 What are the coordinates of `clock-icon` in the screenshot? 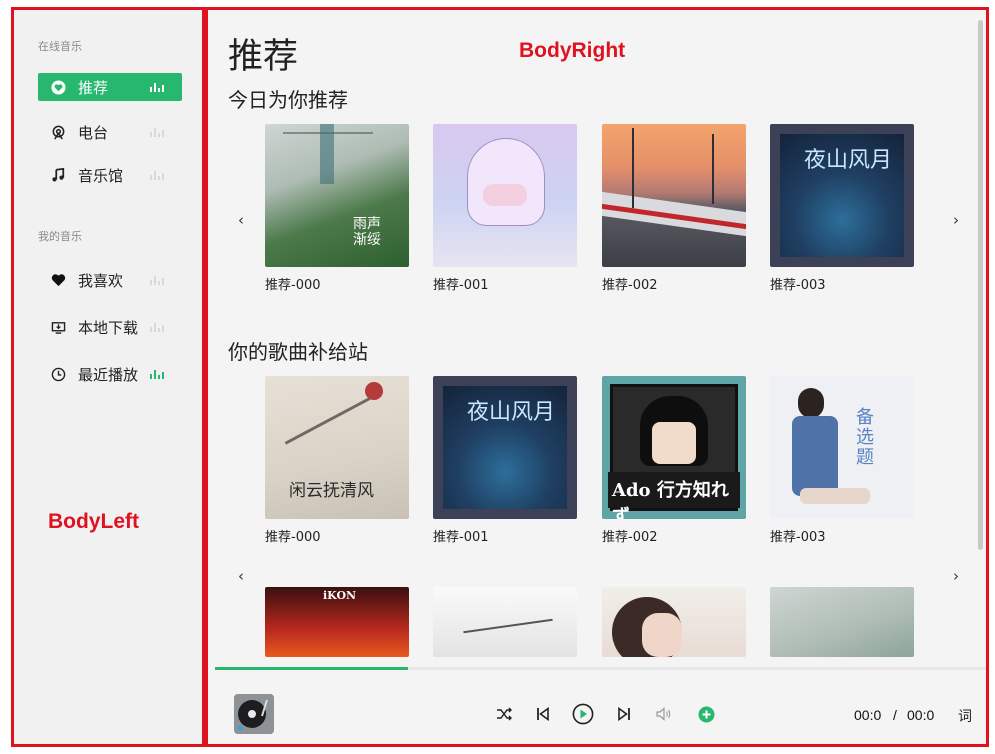 It's located at (58, 374).